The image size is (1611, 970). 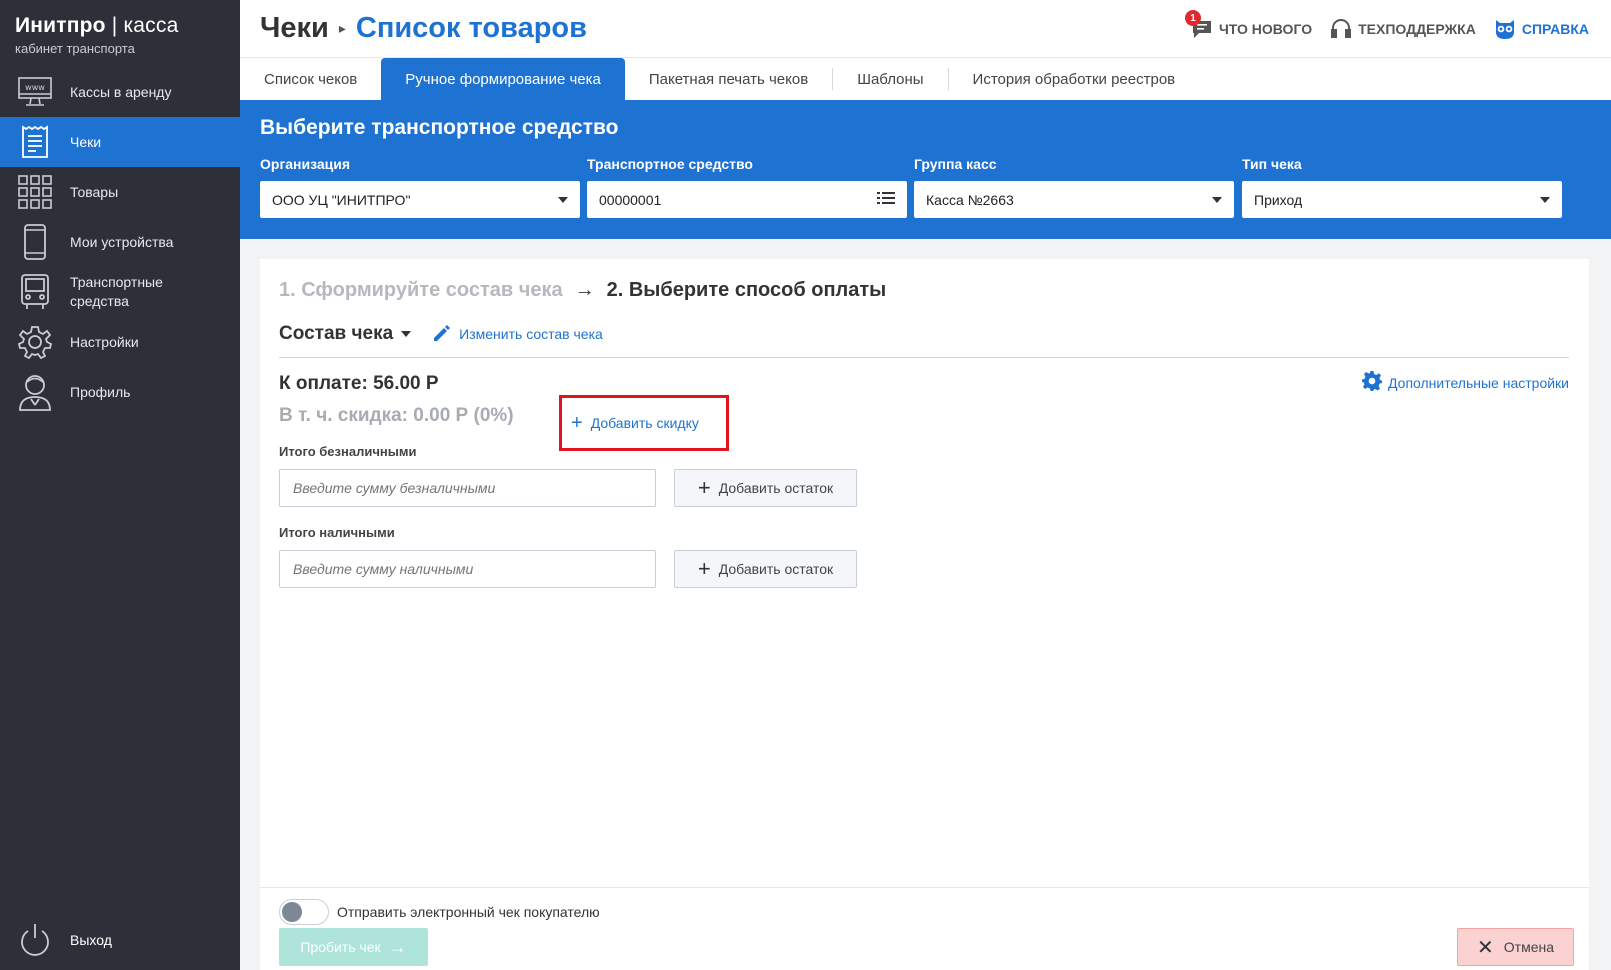 I want to click on receipt-type-value: Приход, so click(x=1278, y=199).